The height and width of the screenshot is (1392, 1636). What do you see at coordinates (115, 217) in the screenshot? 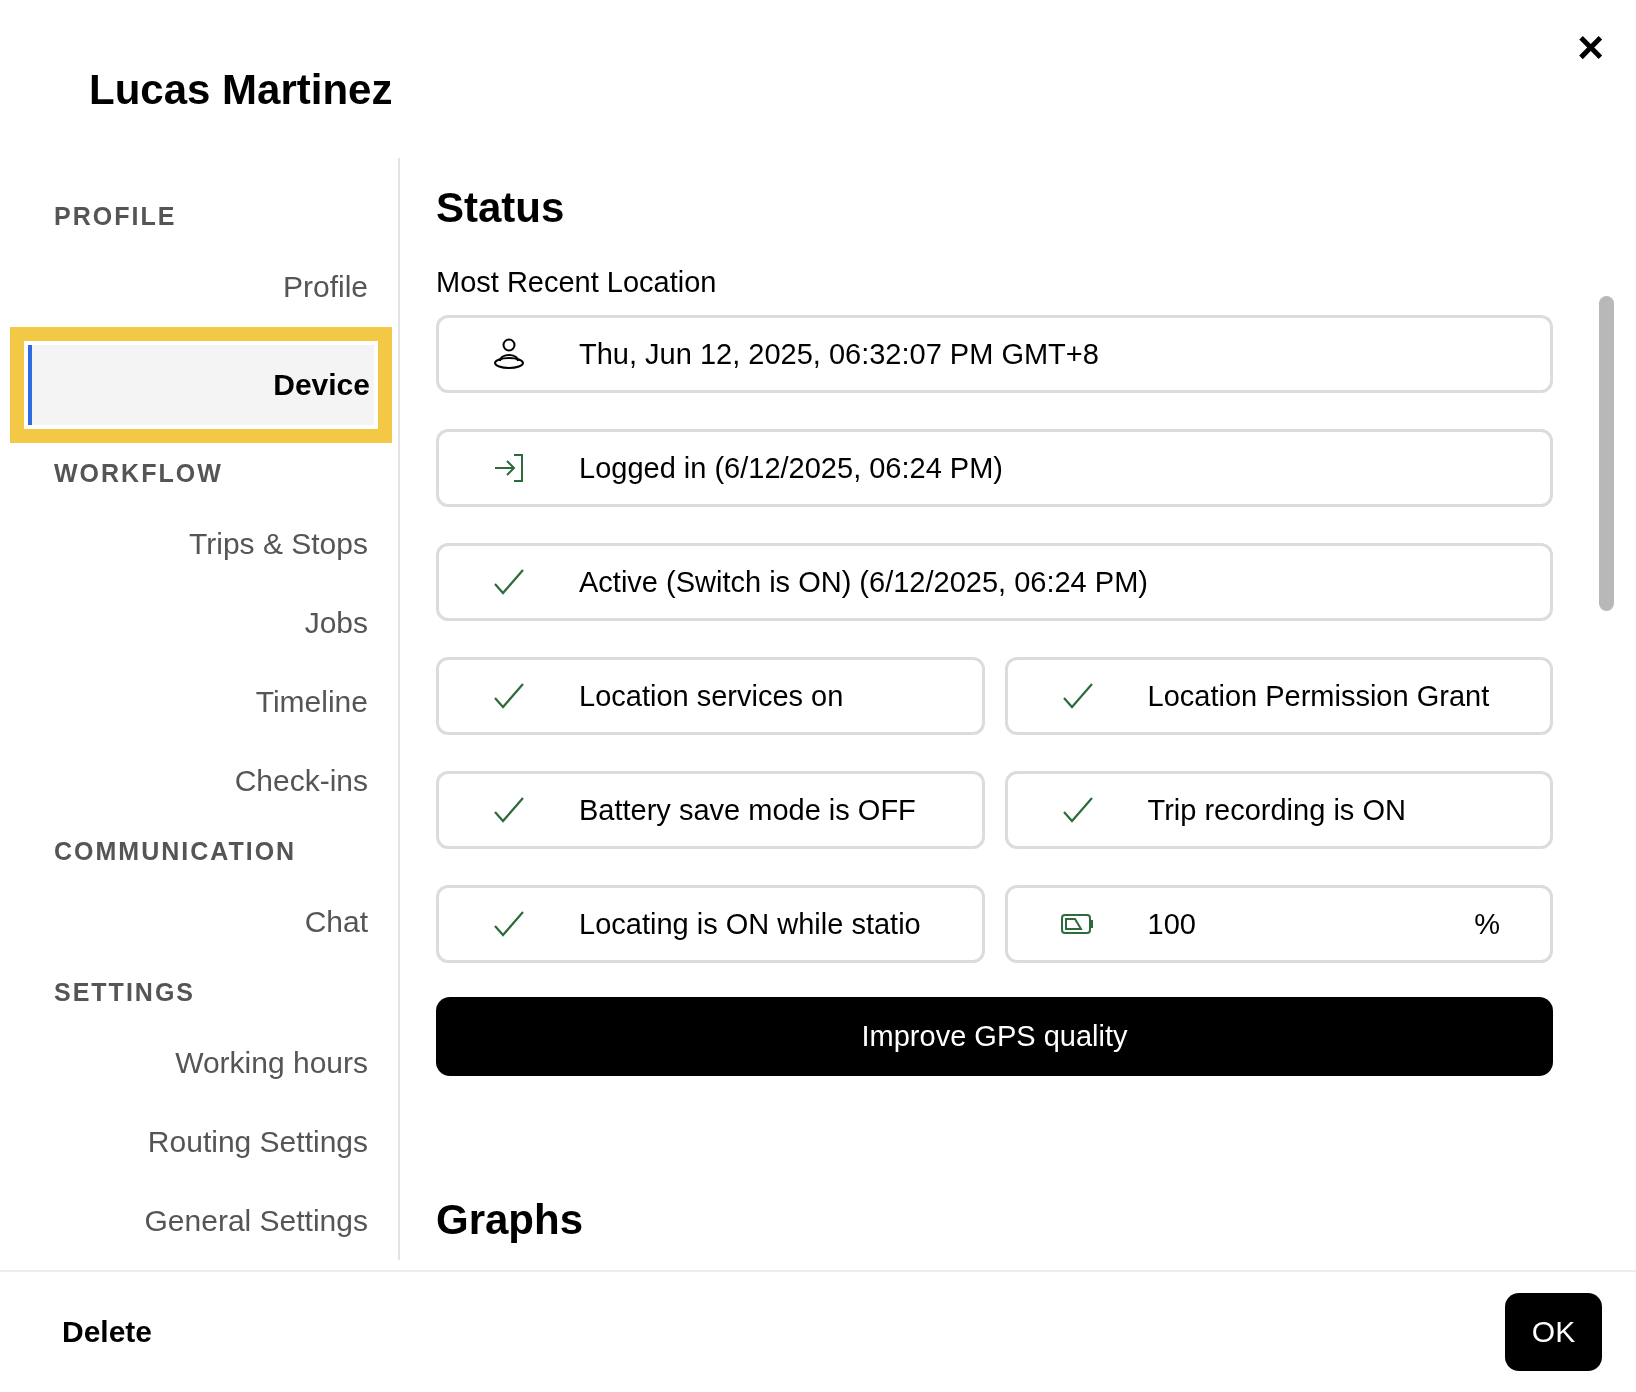
I see `section-heading: PROFILE` at bounding box center [115, 217].